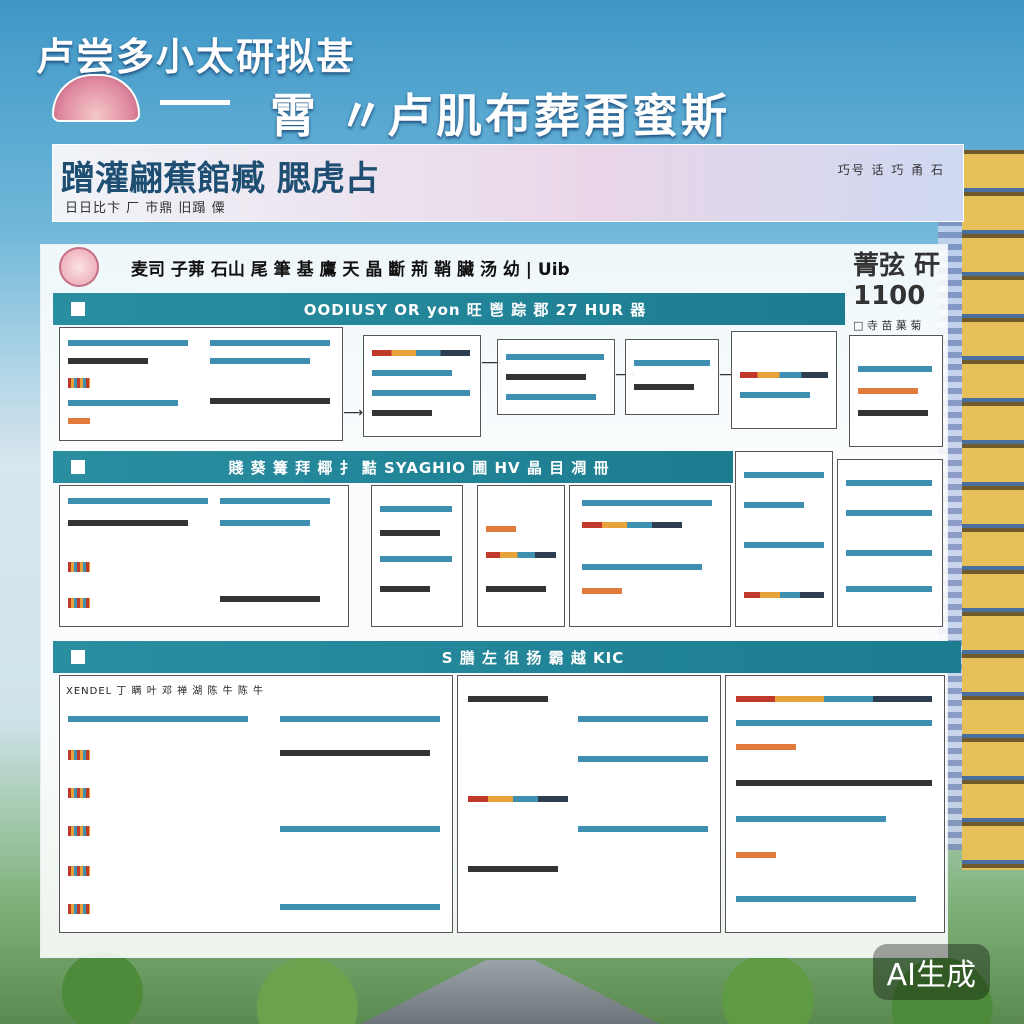  I want to click on panel-3a-heading: XENDEL 丁 瞒 叶 邓 禅 湖 陈 牛 陈 牛, so click(165, 691).